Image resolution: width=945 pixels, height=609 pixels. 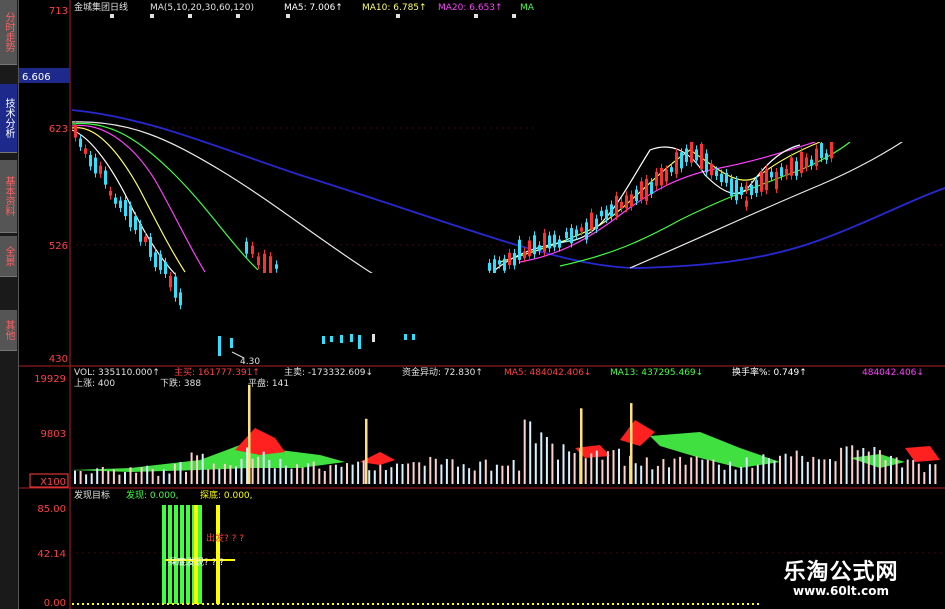 What do you see at coordinates (170, 554) in the screenshot?
I see `faxian-bar` at bounding box center [170, 554].